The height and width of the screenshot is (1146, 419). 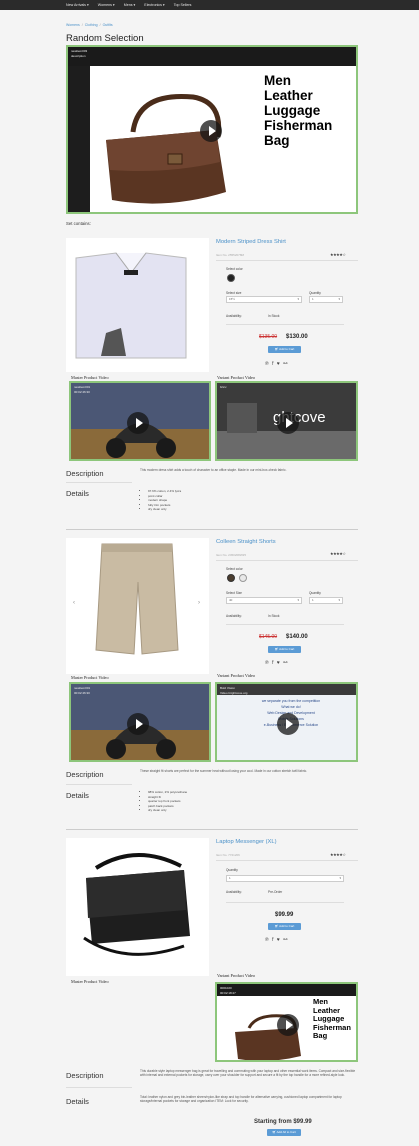 I want to click on size-select: 40, so click(x=264, y=600).